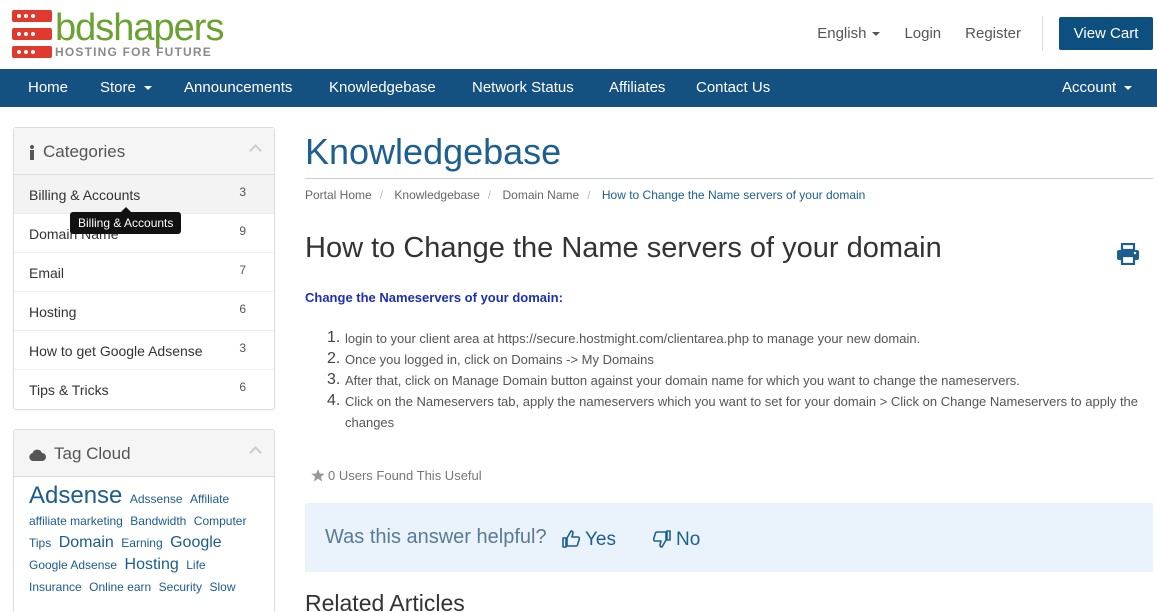  Describe the element at coordinates (156, 499) in the screenshot. I see `tag-adssense: Adssense` at that location.